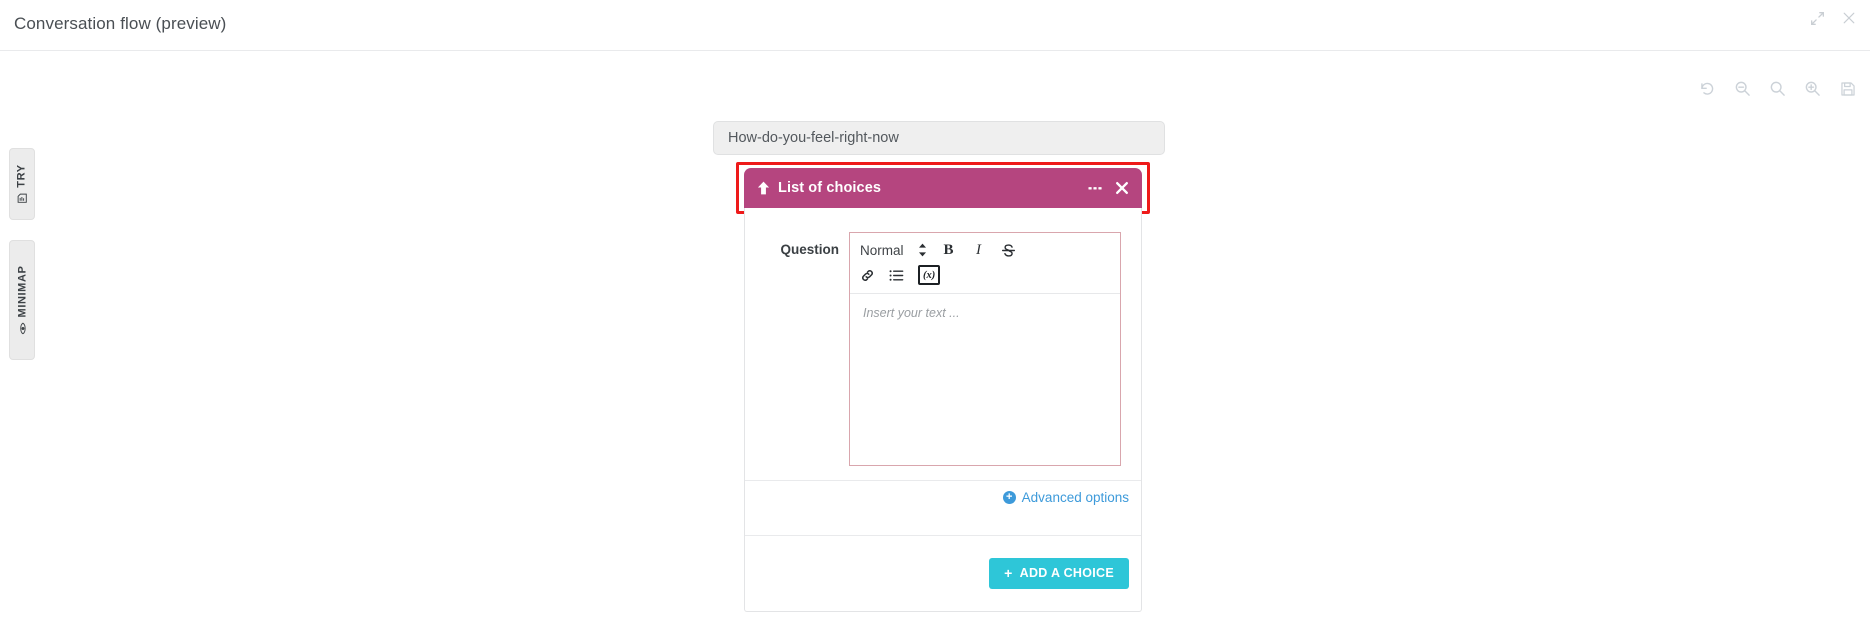  I want to click on add-a-choice-button: + ADD A CHOICE, so click(1059, 573).